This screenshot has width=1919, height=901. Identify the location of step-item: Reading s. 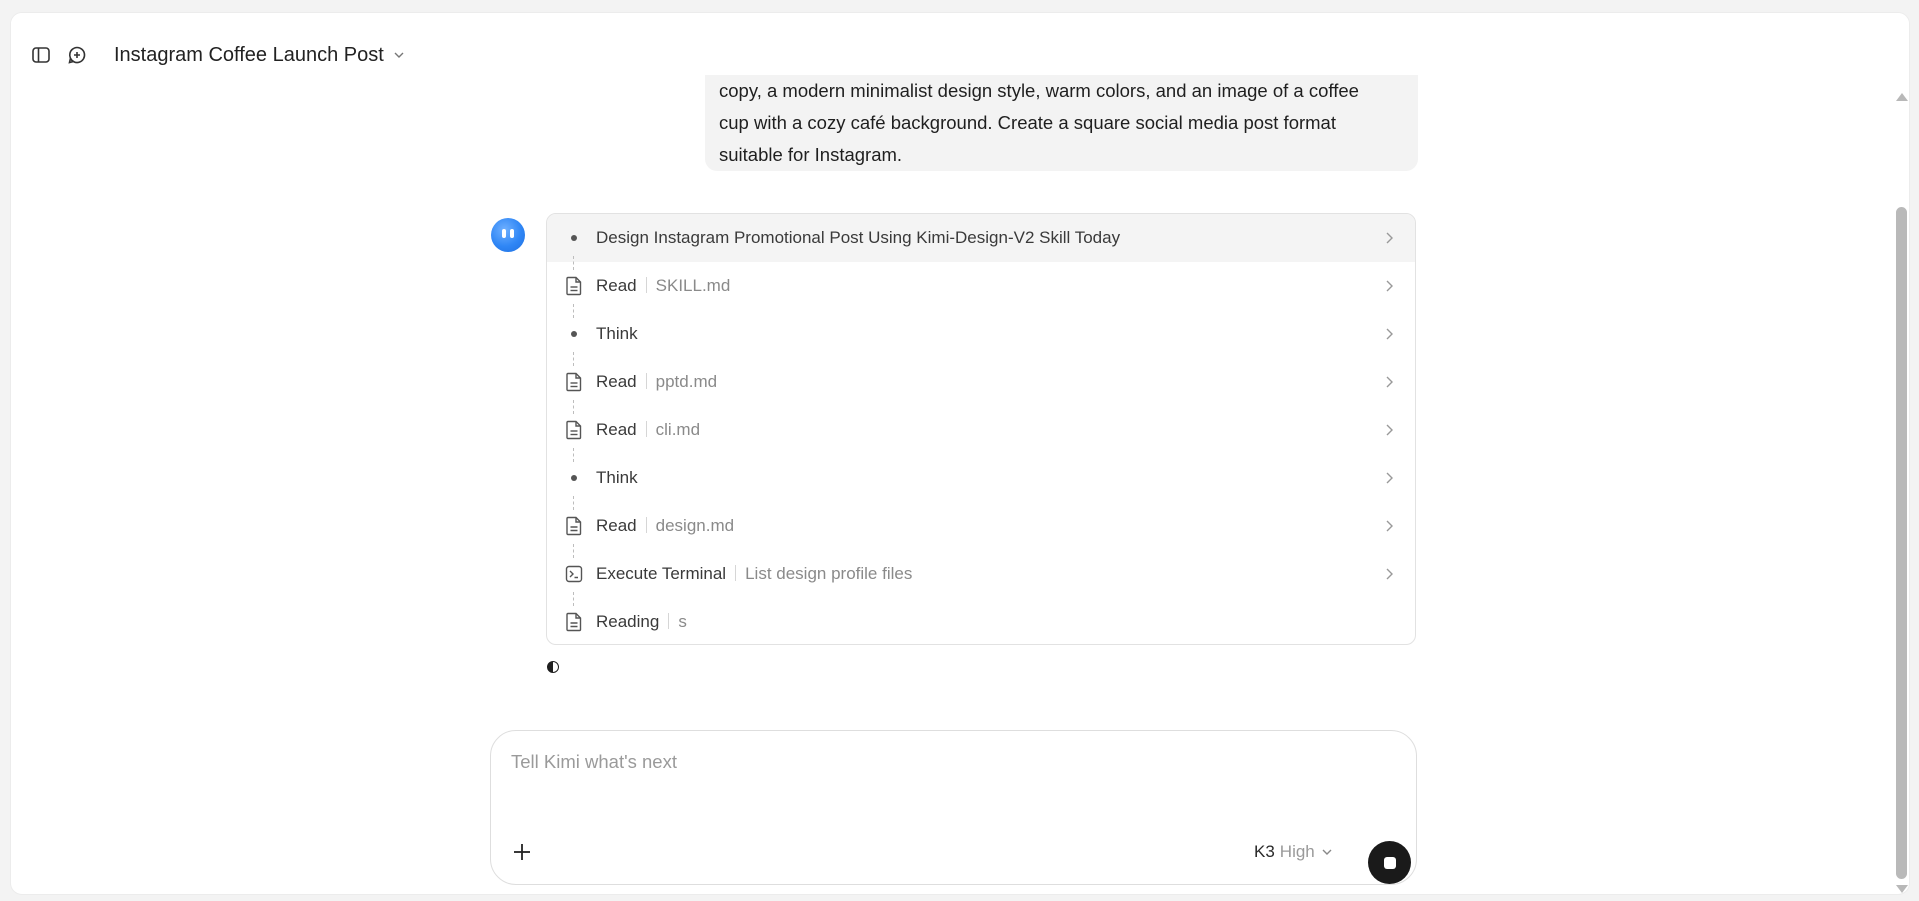
(981, 621).